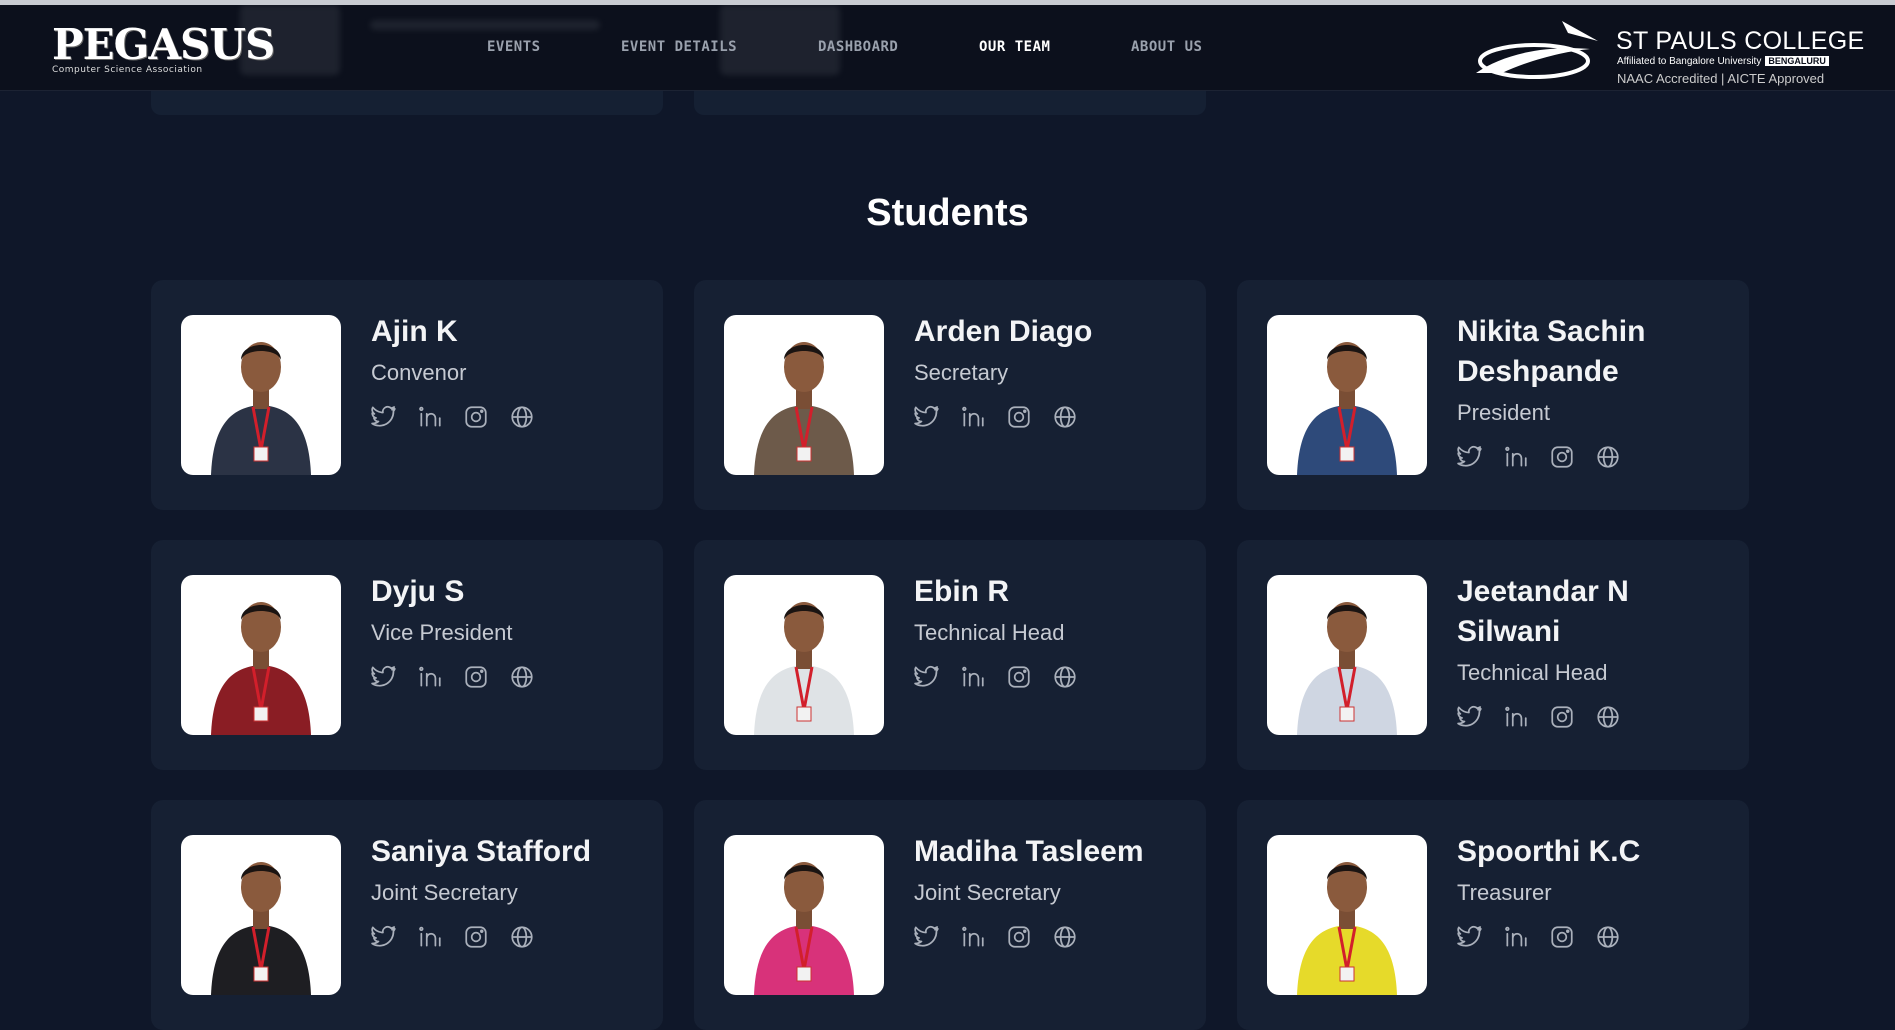  I want to click on team-member-card: Madiha Tasleem Joint Secretary, so click(950, 915).